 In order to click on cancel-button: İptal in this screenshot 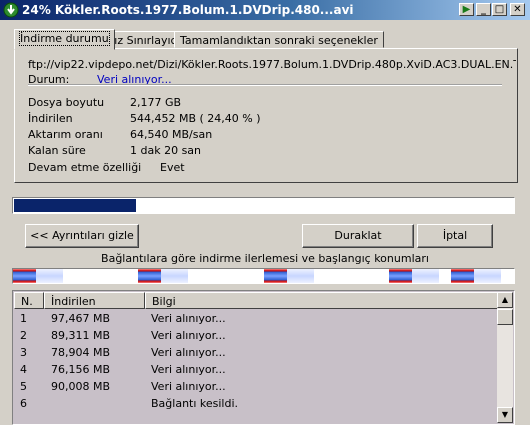, I will do `click(455, 236)`.